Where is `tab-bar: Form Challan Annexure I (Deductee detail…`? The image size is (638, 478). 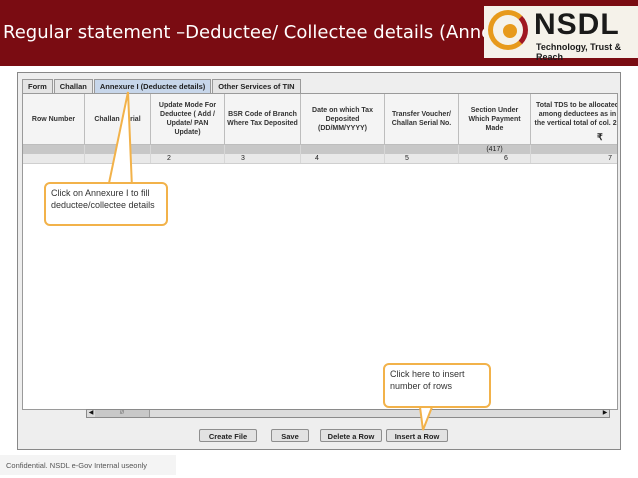 tab-bar: Form Challan Annexure I (Deductee detail… is located at coordinates (162, 86).